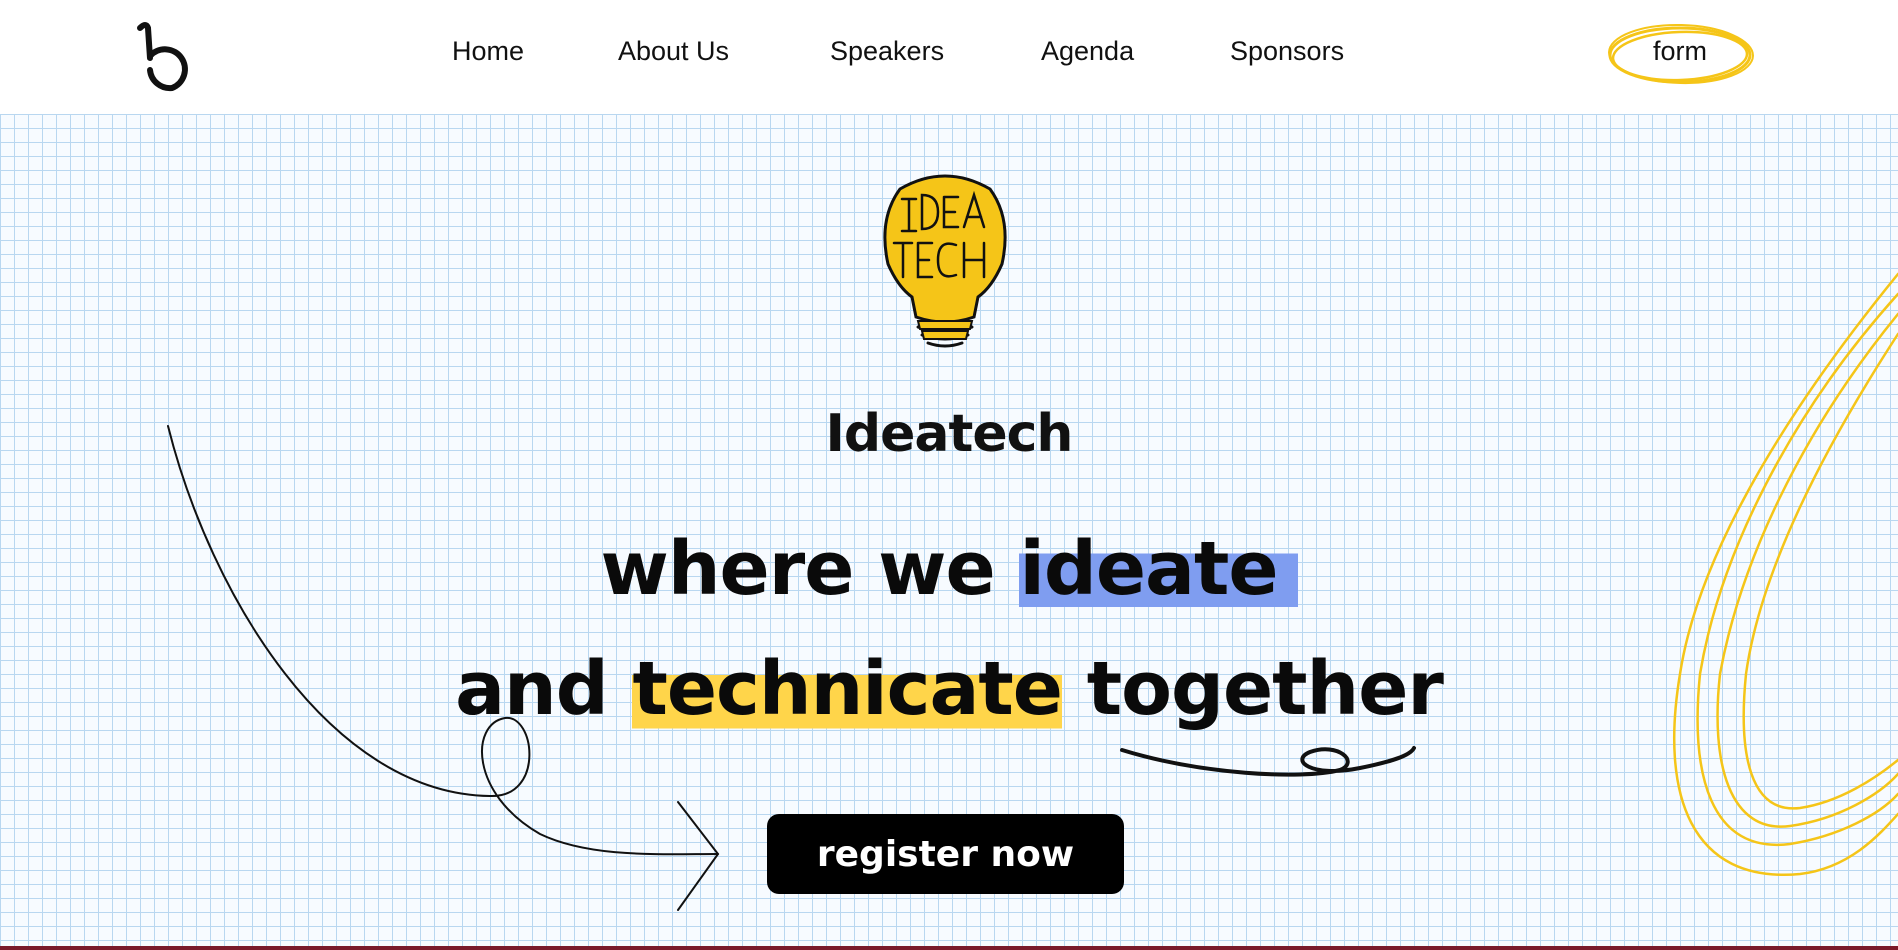 This screenshot has width=1898, height=950. Describe the element at coordinates (1087, 51) in the screenshot. I see `nav-agenda-link: Agenda` at that location.